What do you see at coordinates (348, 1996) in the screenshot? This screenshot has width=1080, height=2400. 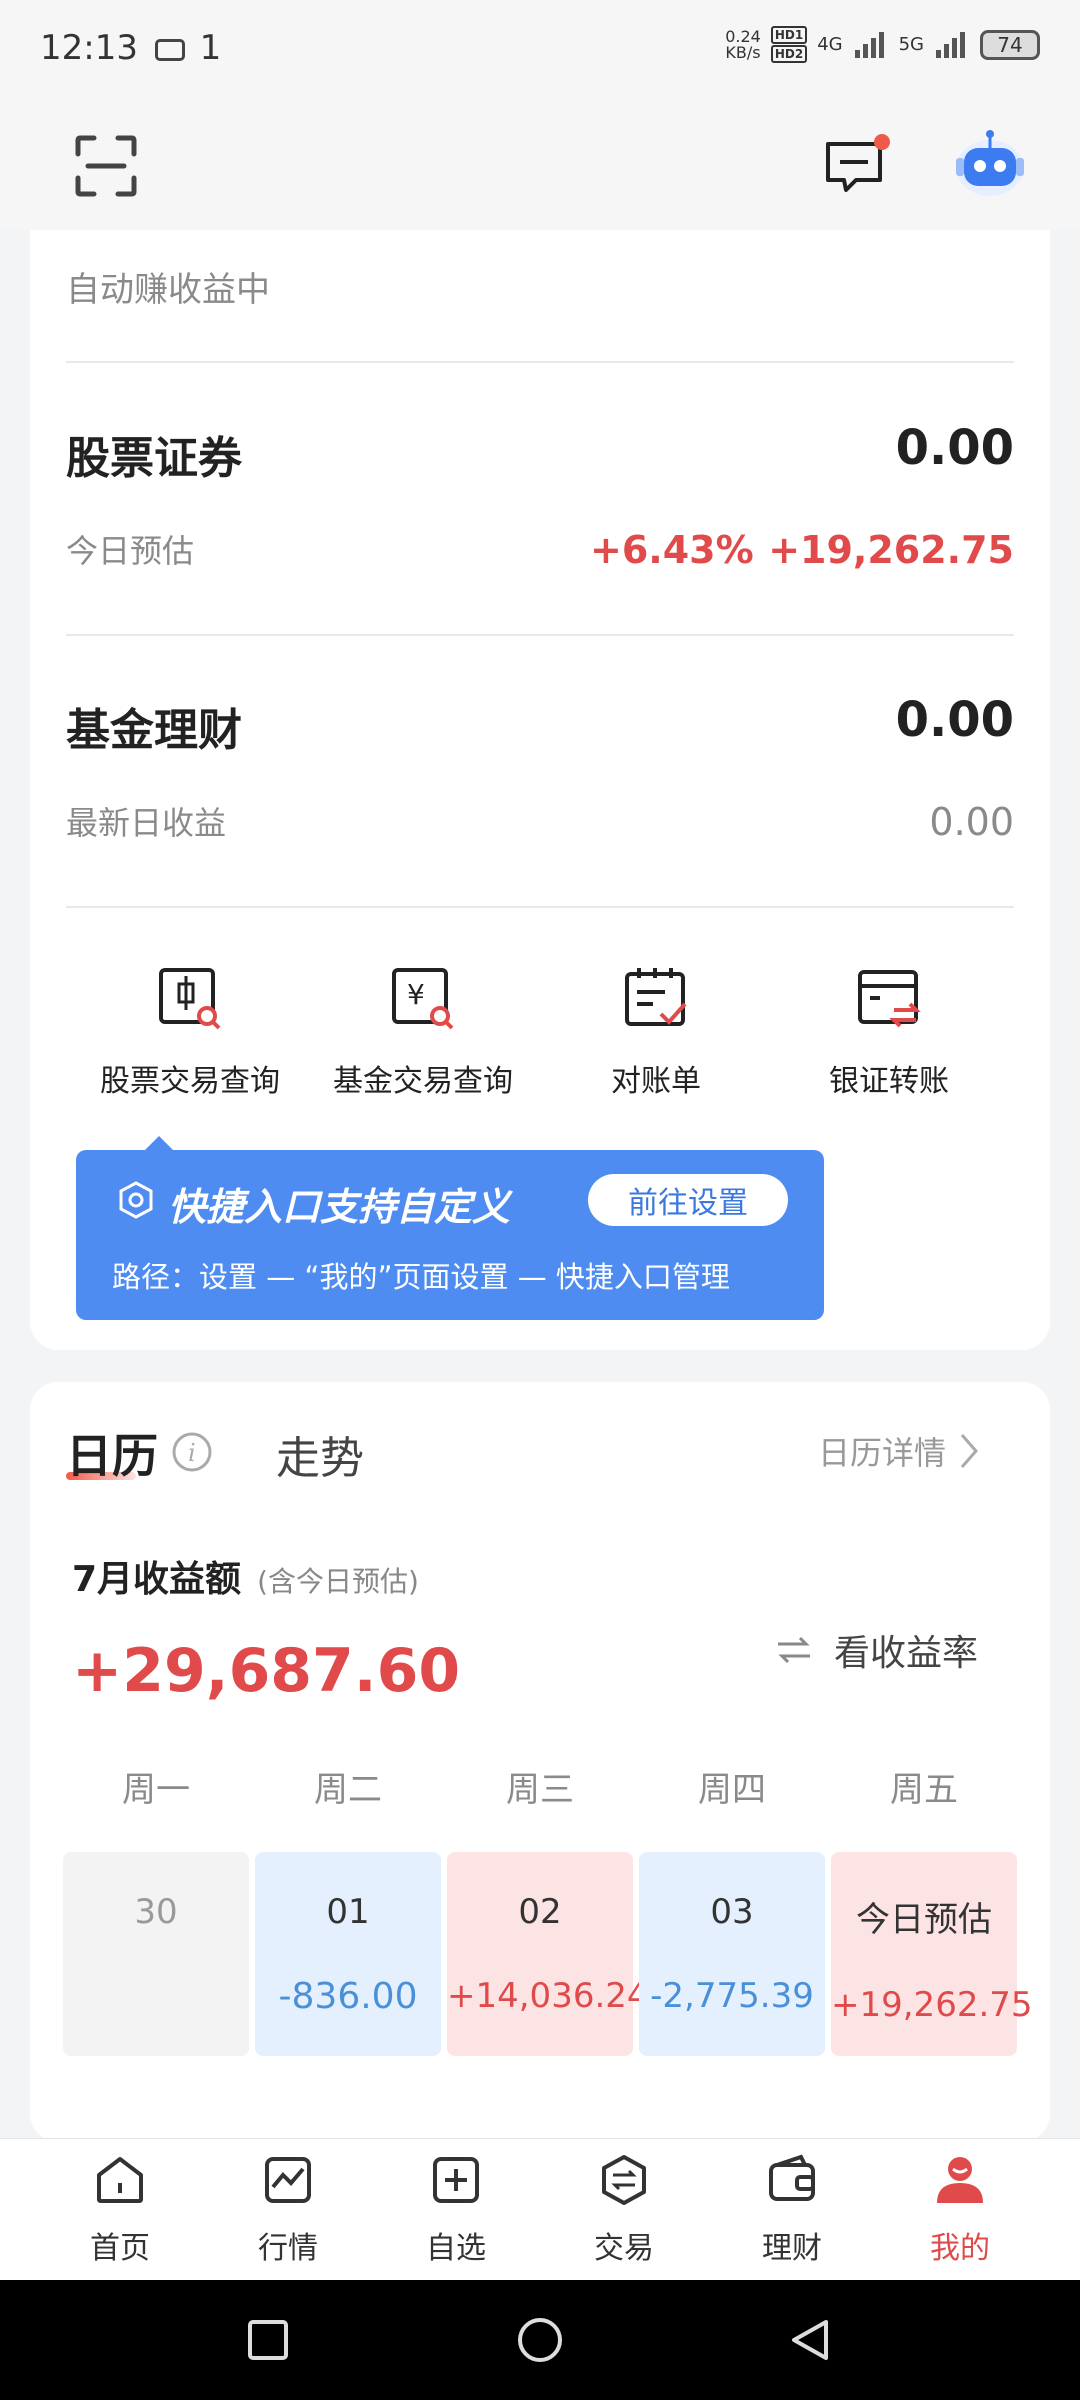 I see `day-value: -836.00` at bounding box center [348, 1996].